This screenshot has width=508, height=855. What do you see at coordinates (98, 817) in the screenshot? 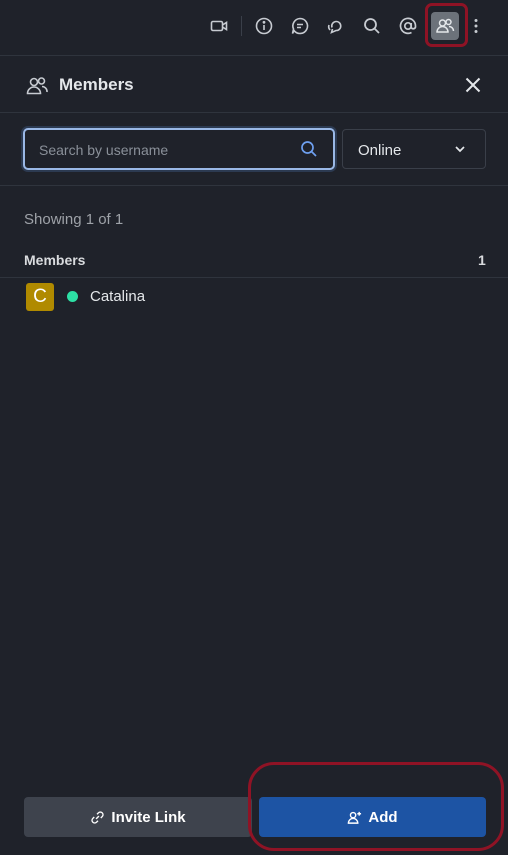
I see `link-icon` at bounding box center [98, 817].